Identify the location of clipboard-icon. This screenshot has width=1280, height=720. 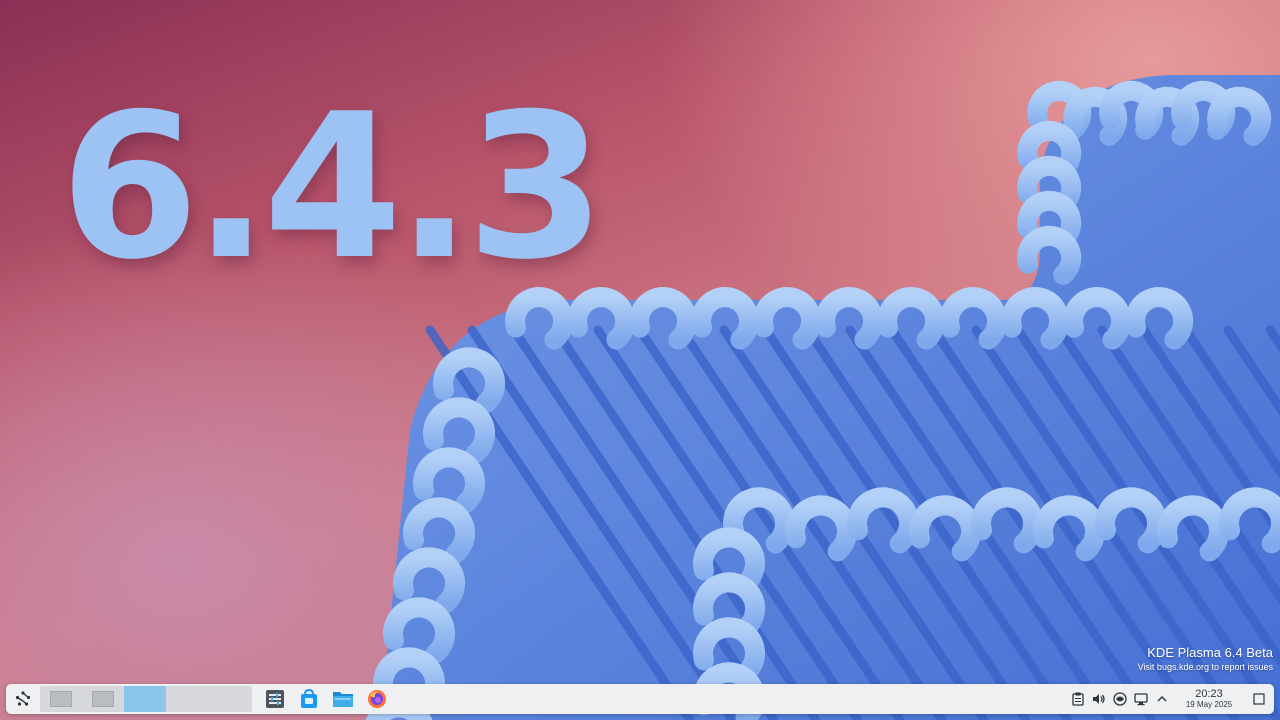
(1077, 699).